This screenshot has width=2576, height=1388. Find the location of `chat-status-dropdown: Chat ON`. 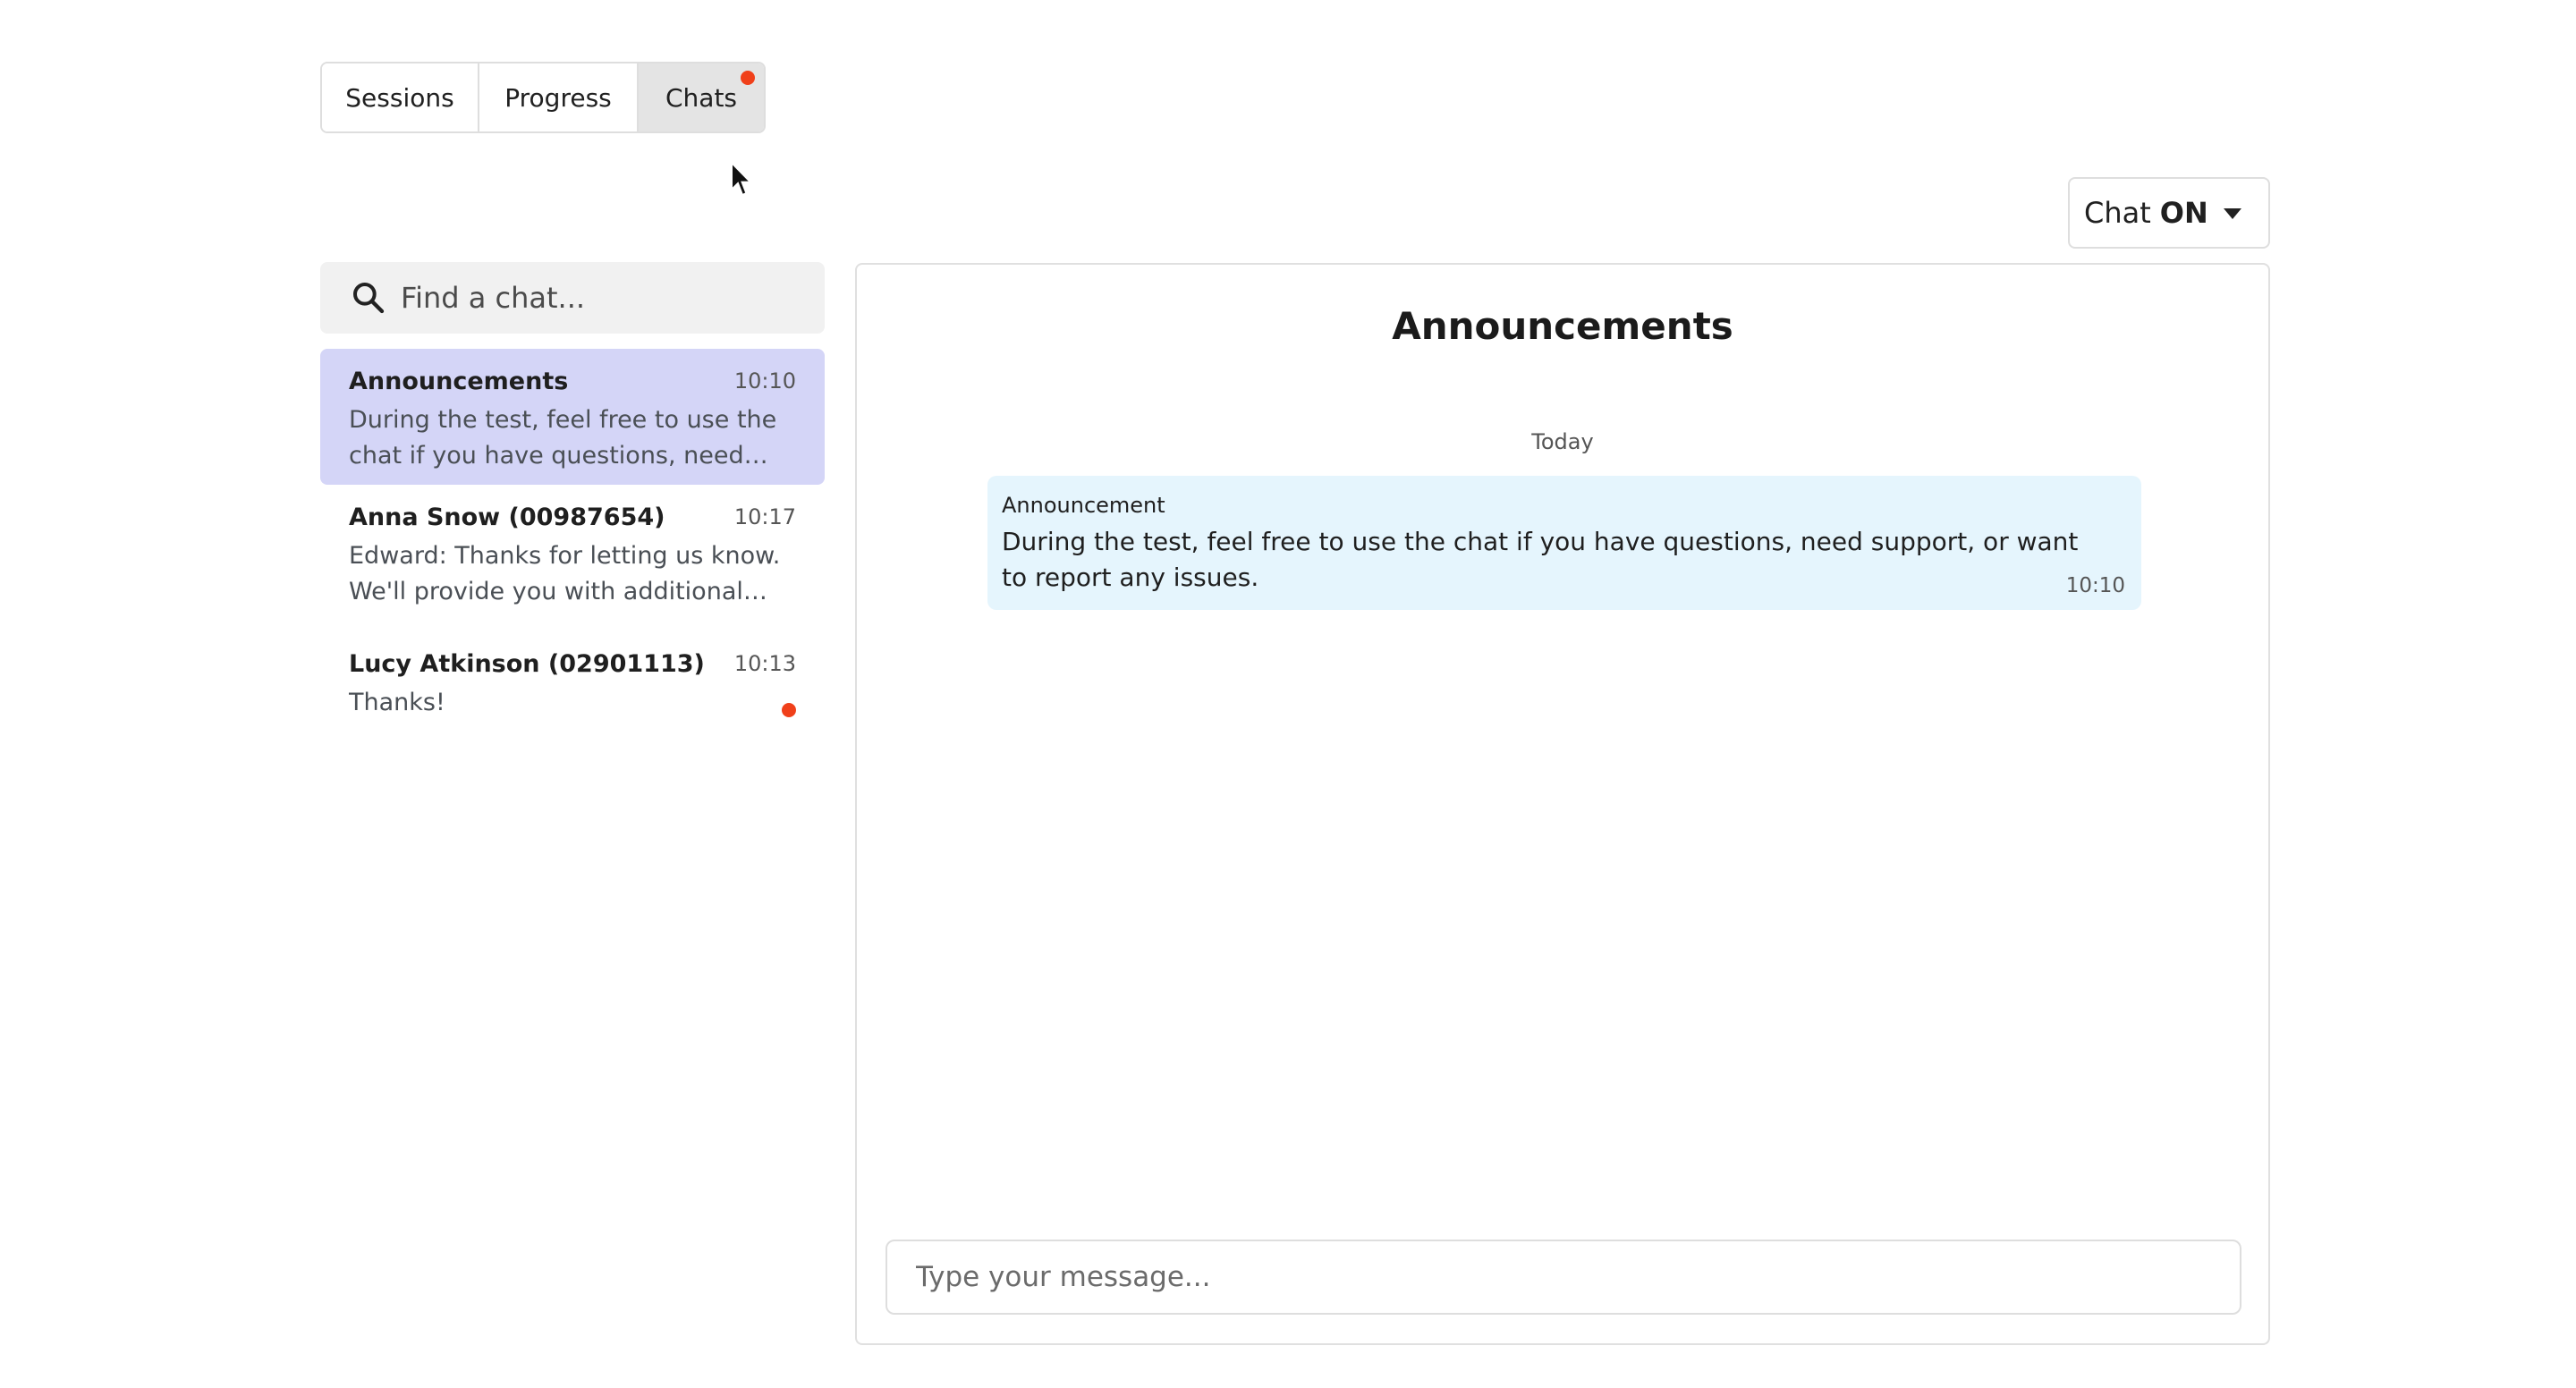

chat-status-dropdown: Chat ON is located at coordinates (2169, 213).